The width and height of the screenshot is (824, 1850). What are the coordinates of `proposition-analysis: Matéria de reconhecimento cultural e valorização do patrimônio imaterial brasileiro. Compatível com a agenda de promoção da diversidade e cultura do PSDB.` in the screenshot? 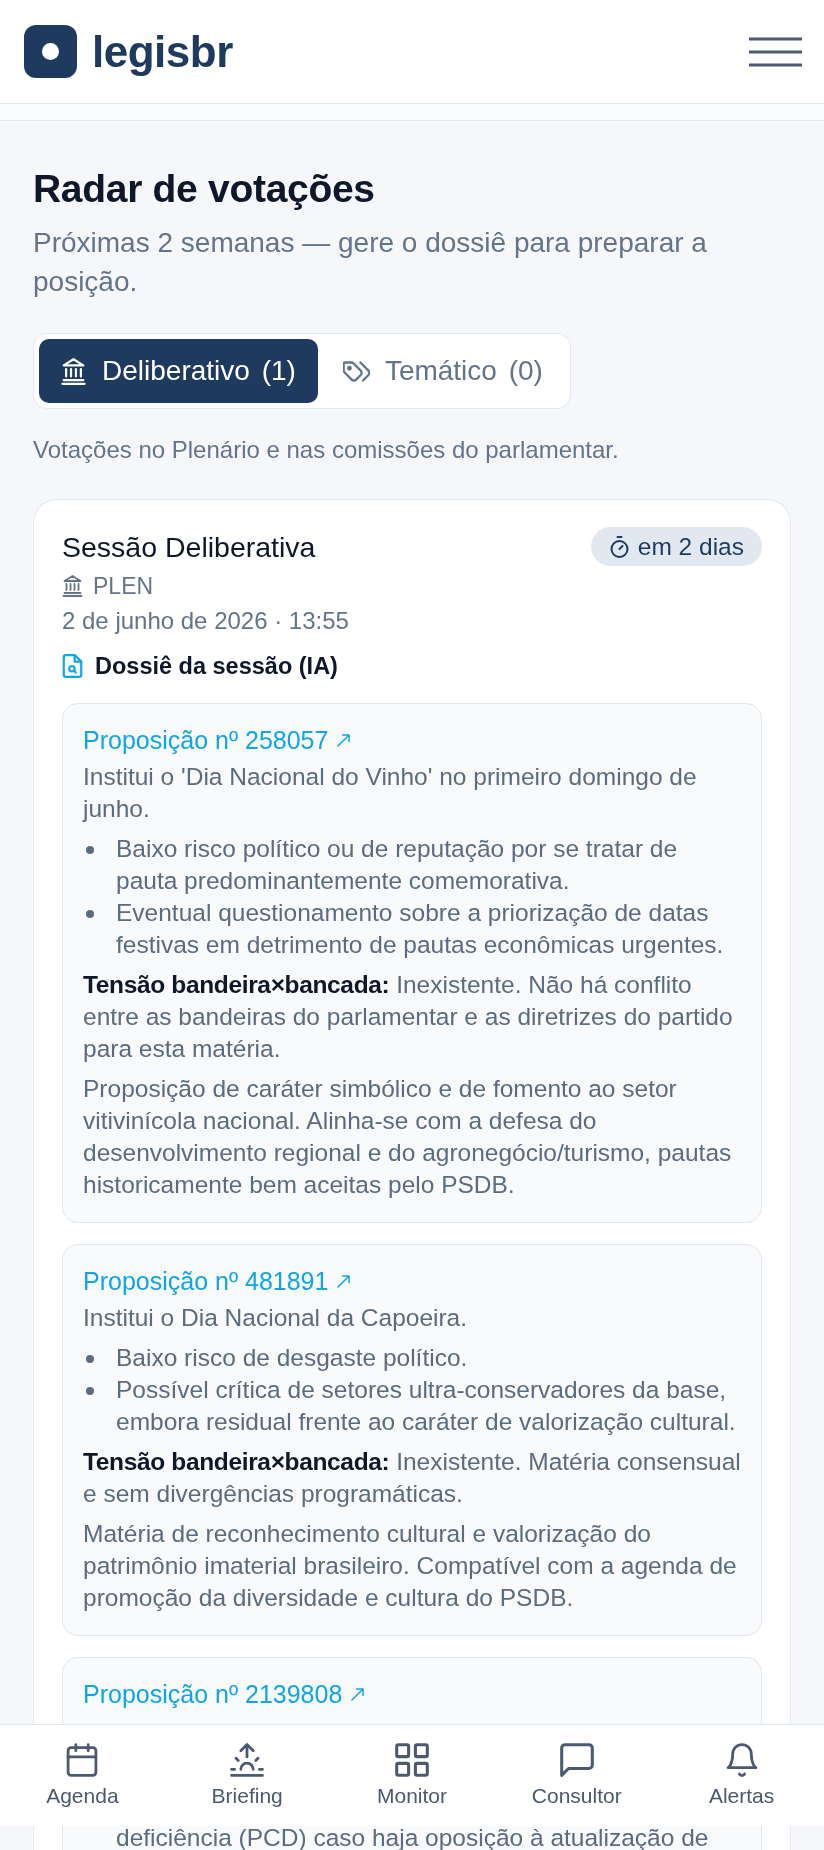 It's located at (410, 1566).